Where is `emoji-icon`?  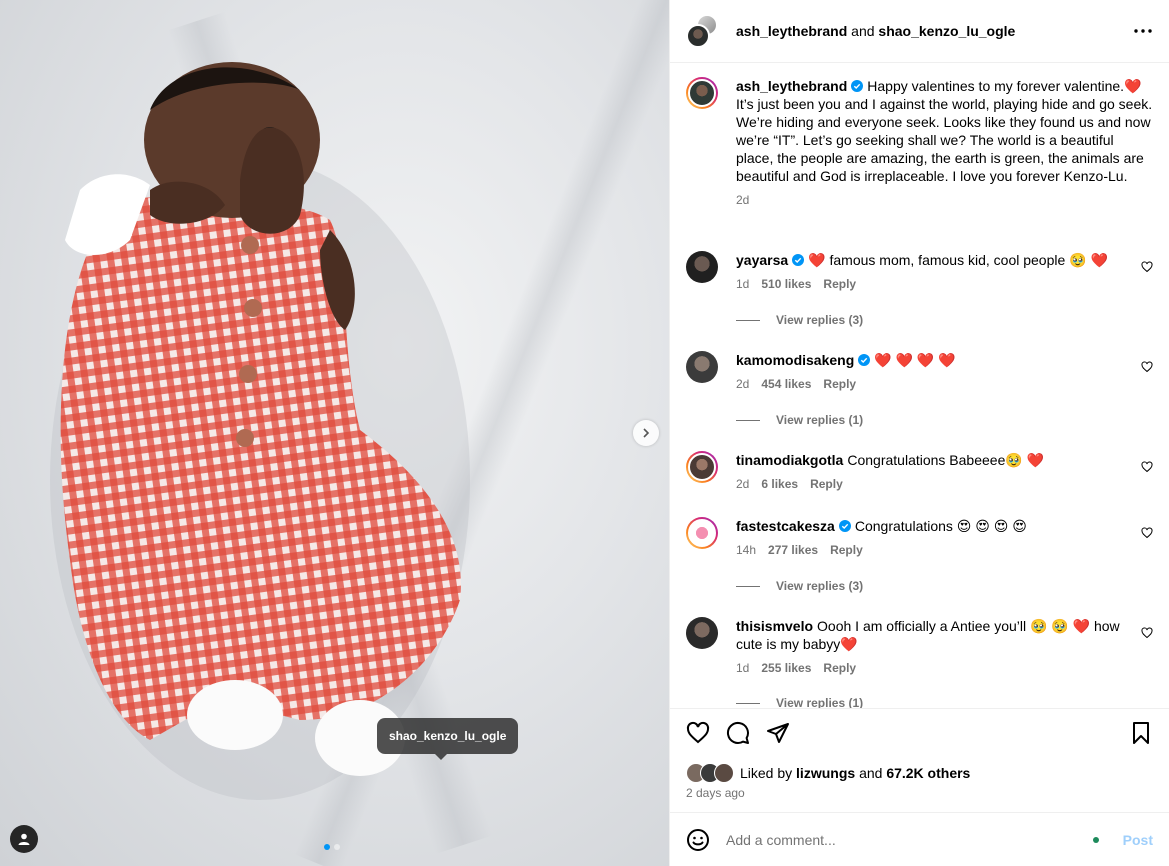
emoji-icon is located at coordinates (698, 840).